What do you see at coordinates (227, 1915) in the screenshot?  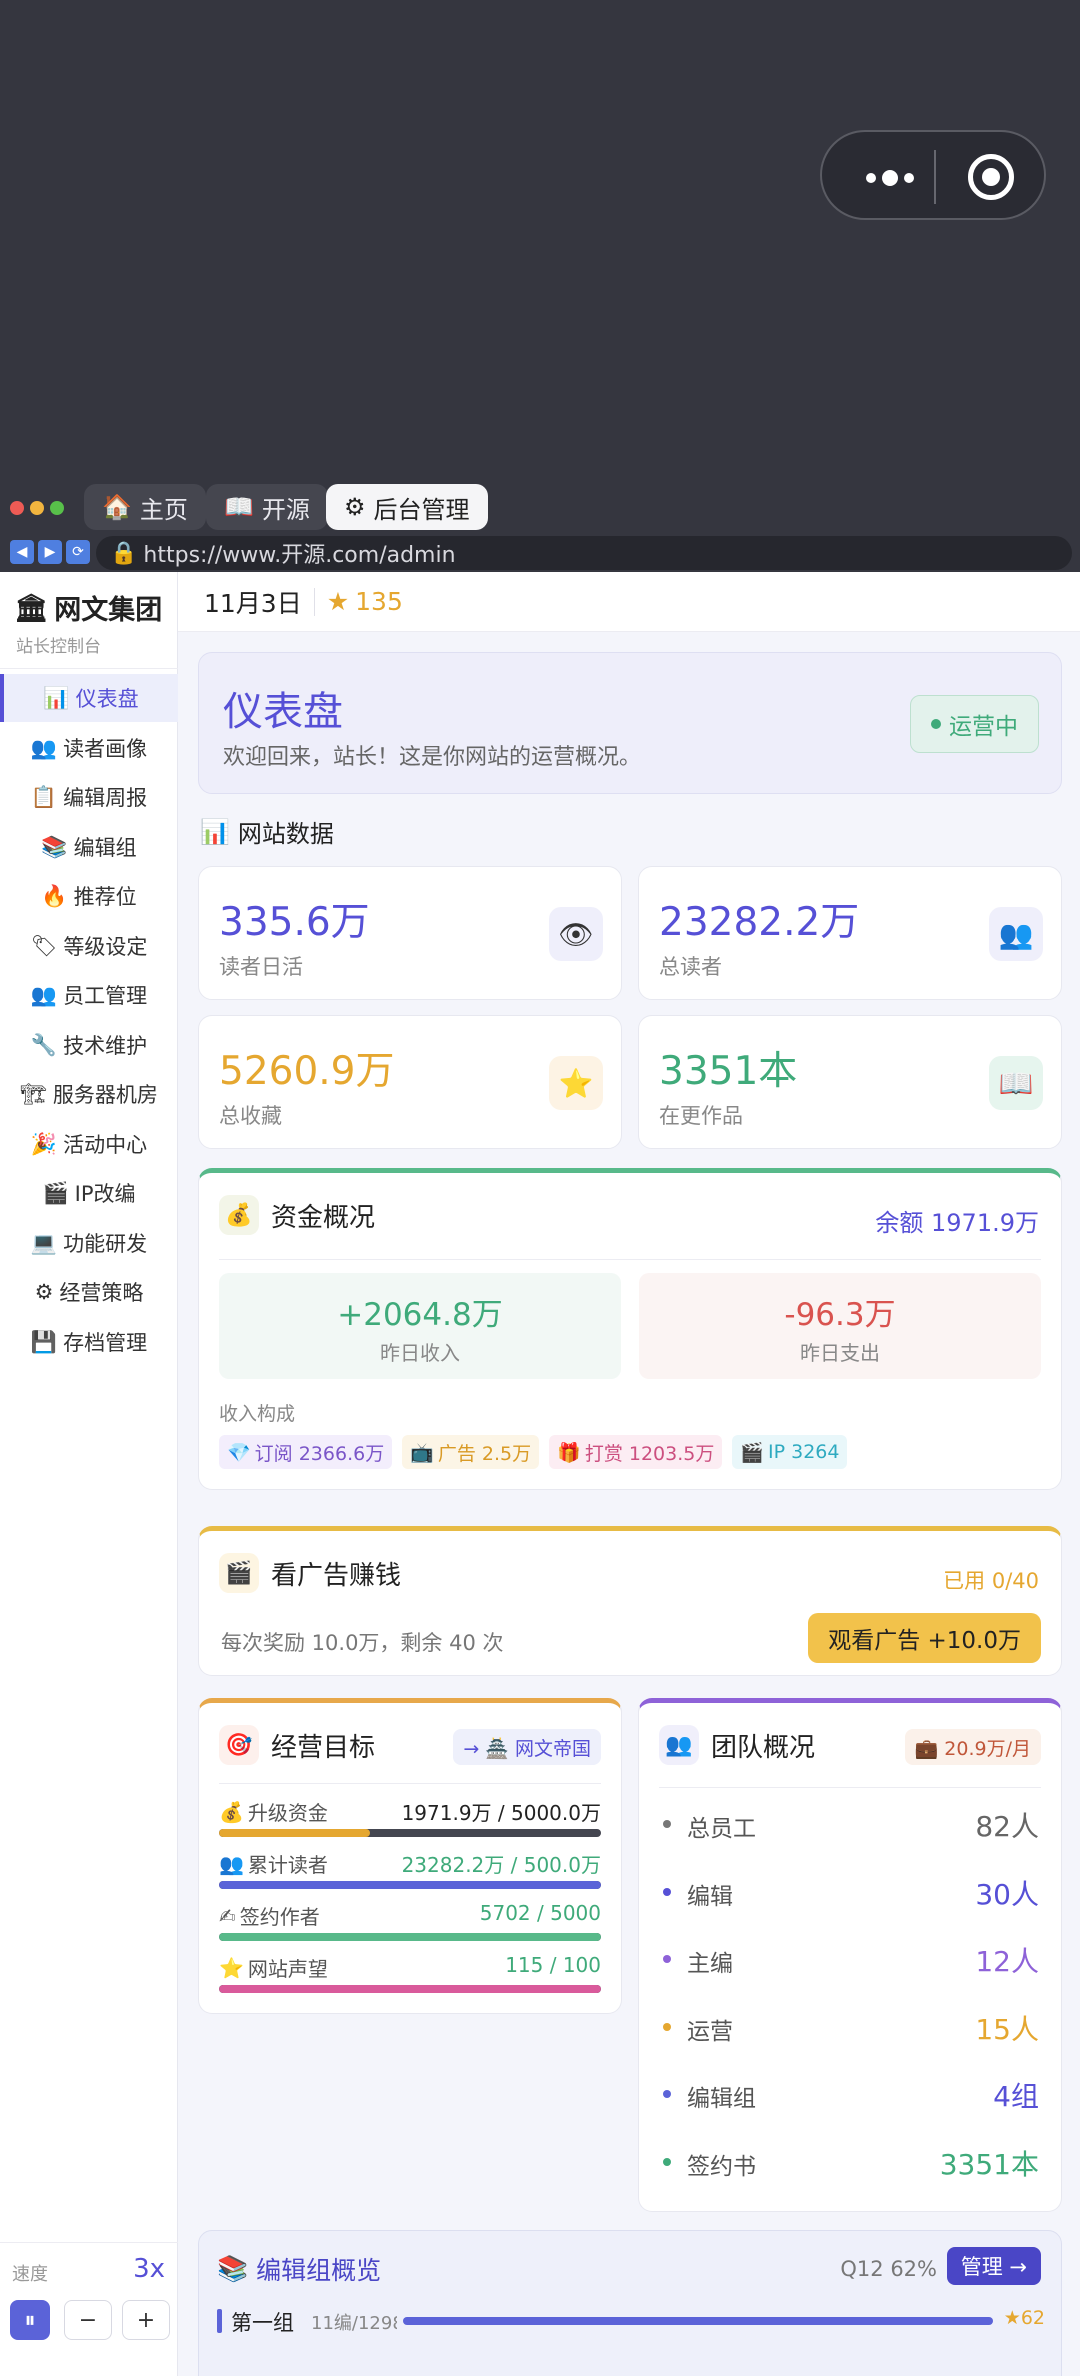 I see `goal-icon: ✍` at bounding box center [227, 1915].